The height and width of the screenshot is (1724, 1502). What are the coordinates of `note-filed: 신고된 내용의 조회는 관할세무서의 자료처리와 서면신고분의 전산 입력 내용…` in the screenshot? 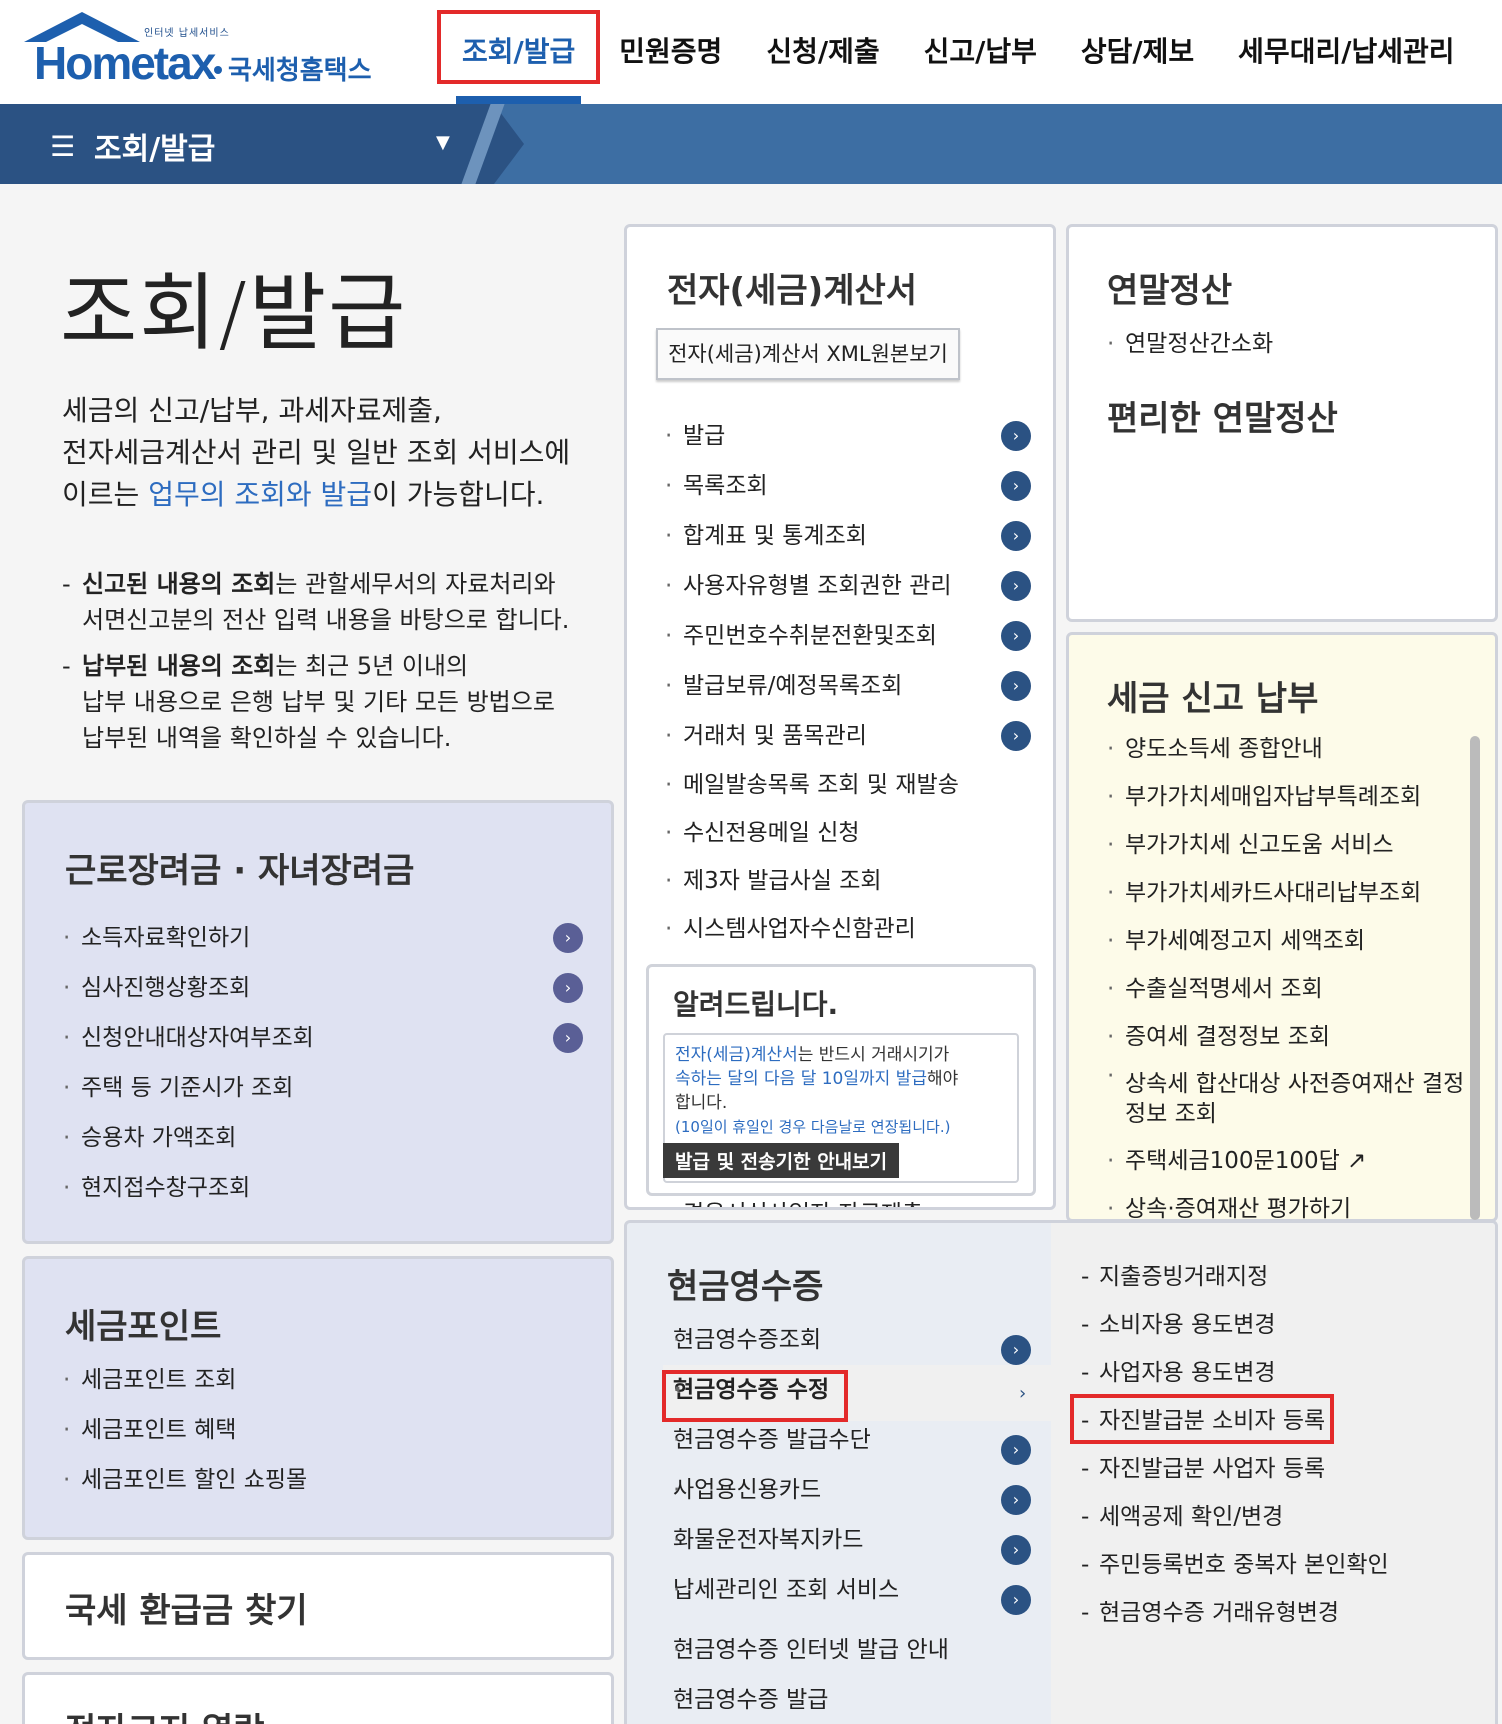 It's located at (342, 602).